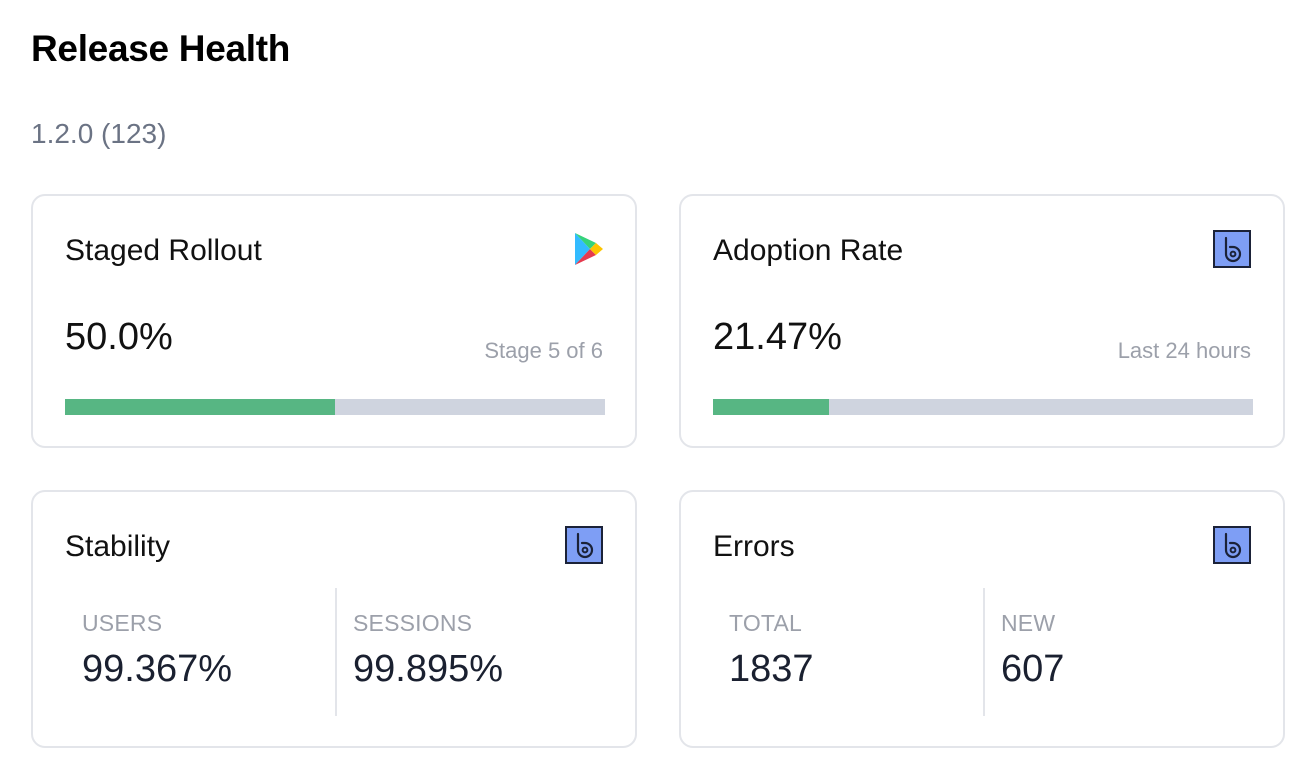  I want to click on card-title: Stability, so click(118, 546).